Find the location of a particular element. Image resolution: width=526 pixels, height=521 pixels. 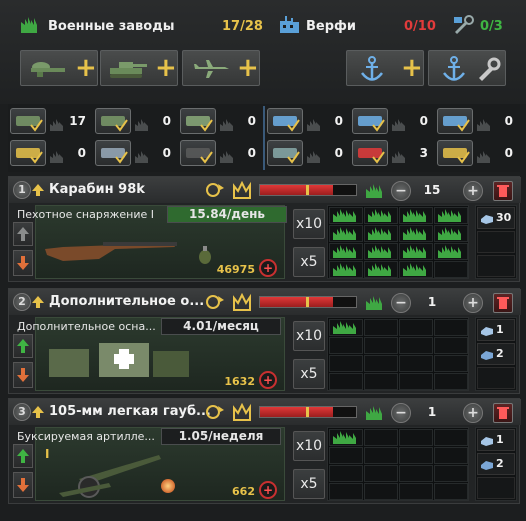

factory-count: 15 is located at coordinates (432, 190).